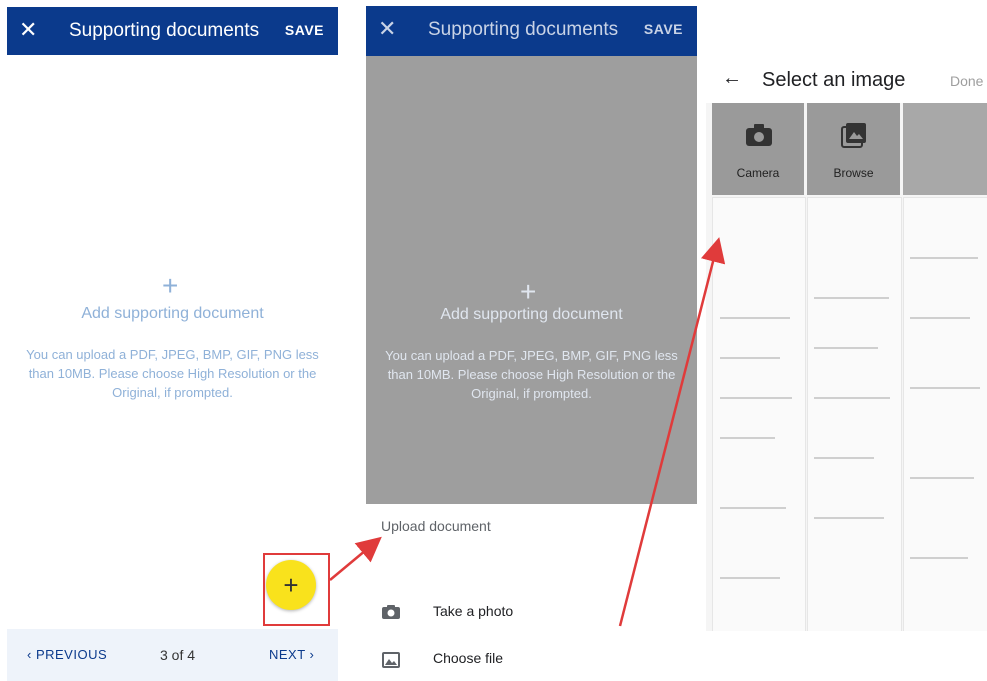  Describe the element at coordinates (672, 432) in the screenshot. I see `arrow-upload-to-select` at that location.